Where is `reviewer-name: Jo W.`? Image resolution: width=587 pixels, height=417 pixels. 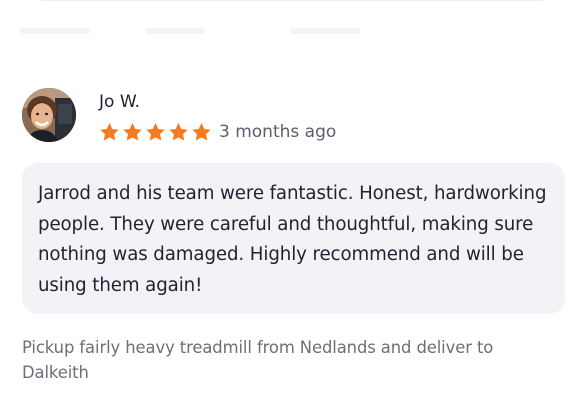
reviewer-name: Jo W. is located at coordinates (120, 102).